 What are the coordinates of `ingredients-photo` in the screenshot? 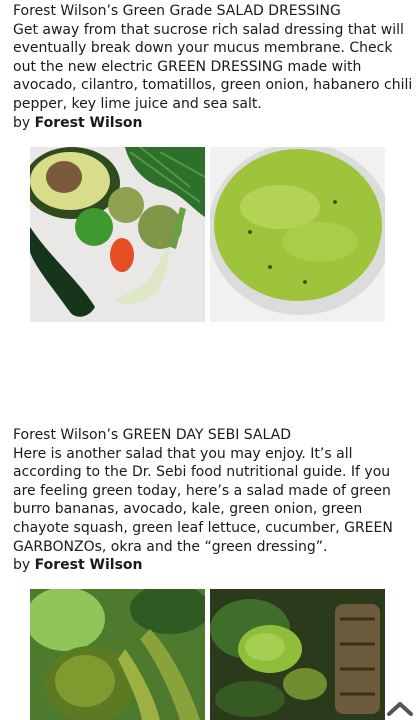 It's located at (117, 234).